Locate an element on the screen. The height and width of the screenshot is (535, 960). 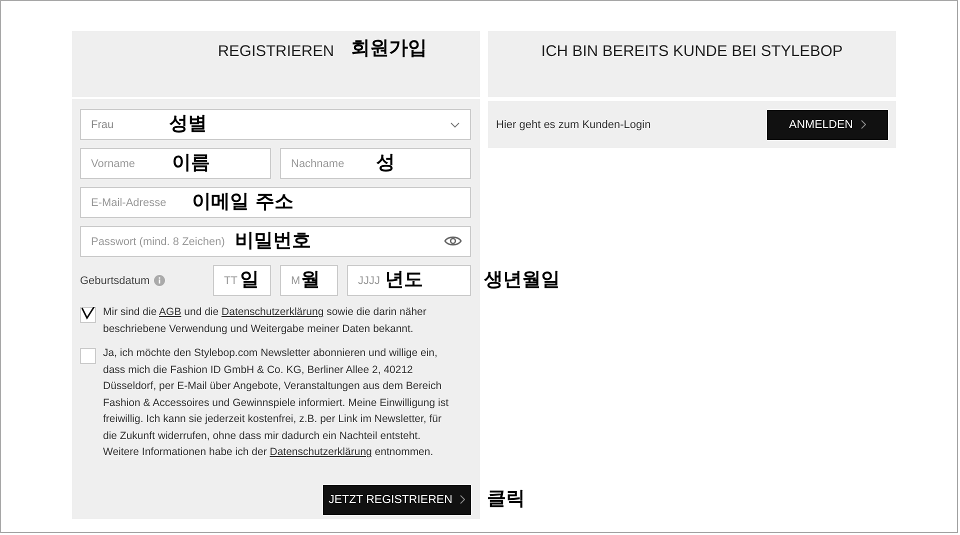
annotation-text: 성 is located at coordinates (385, 162).